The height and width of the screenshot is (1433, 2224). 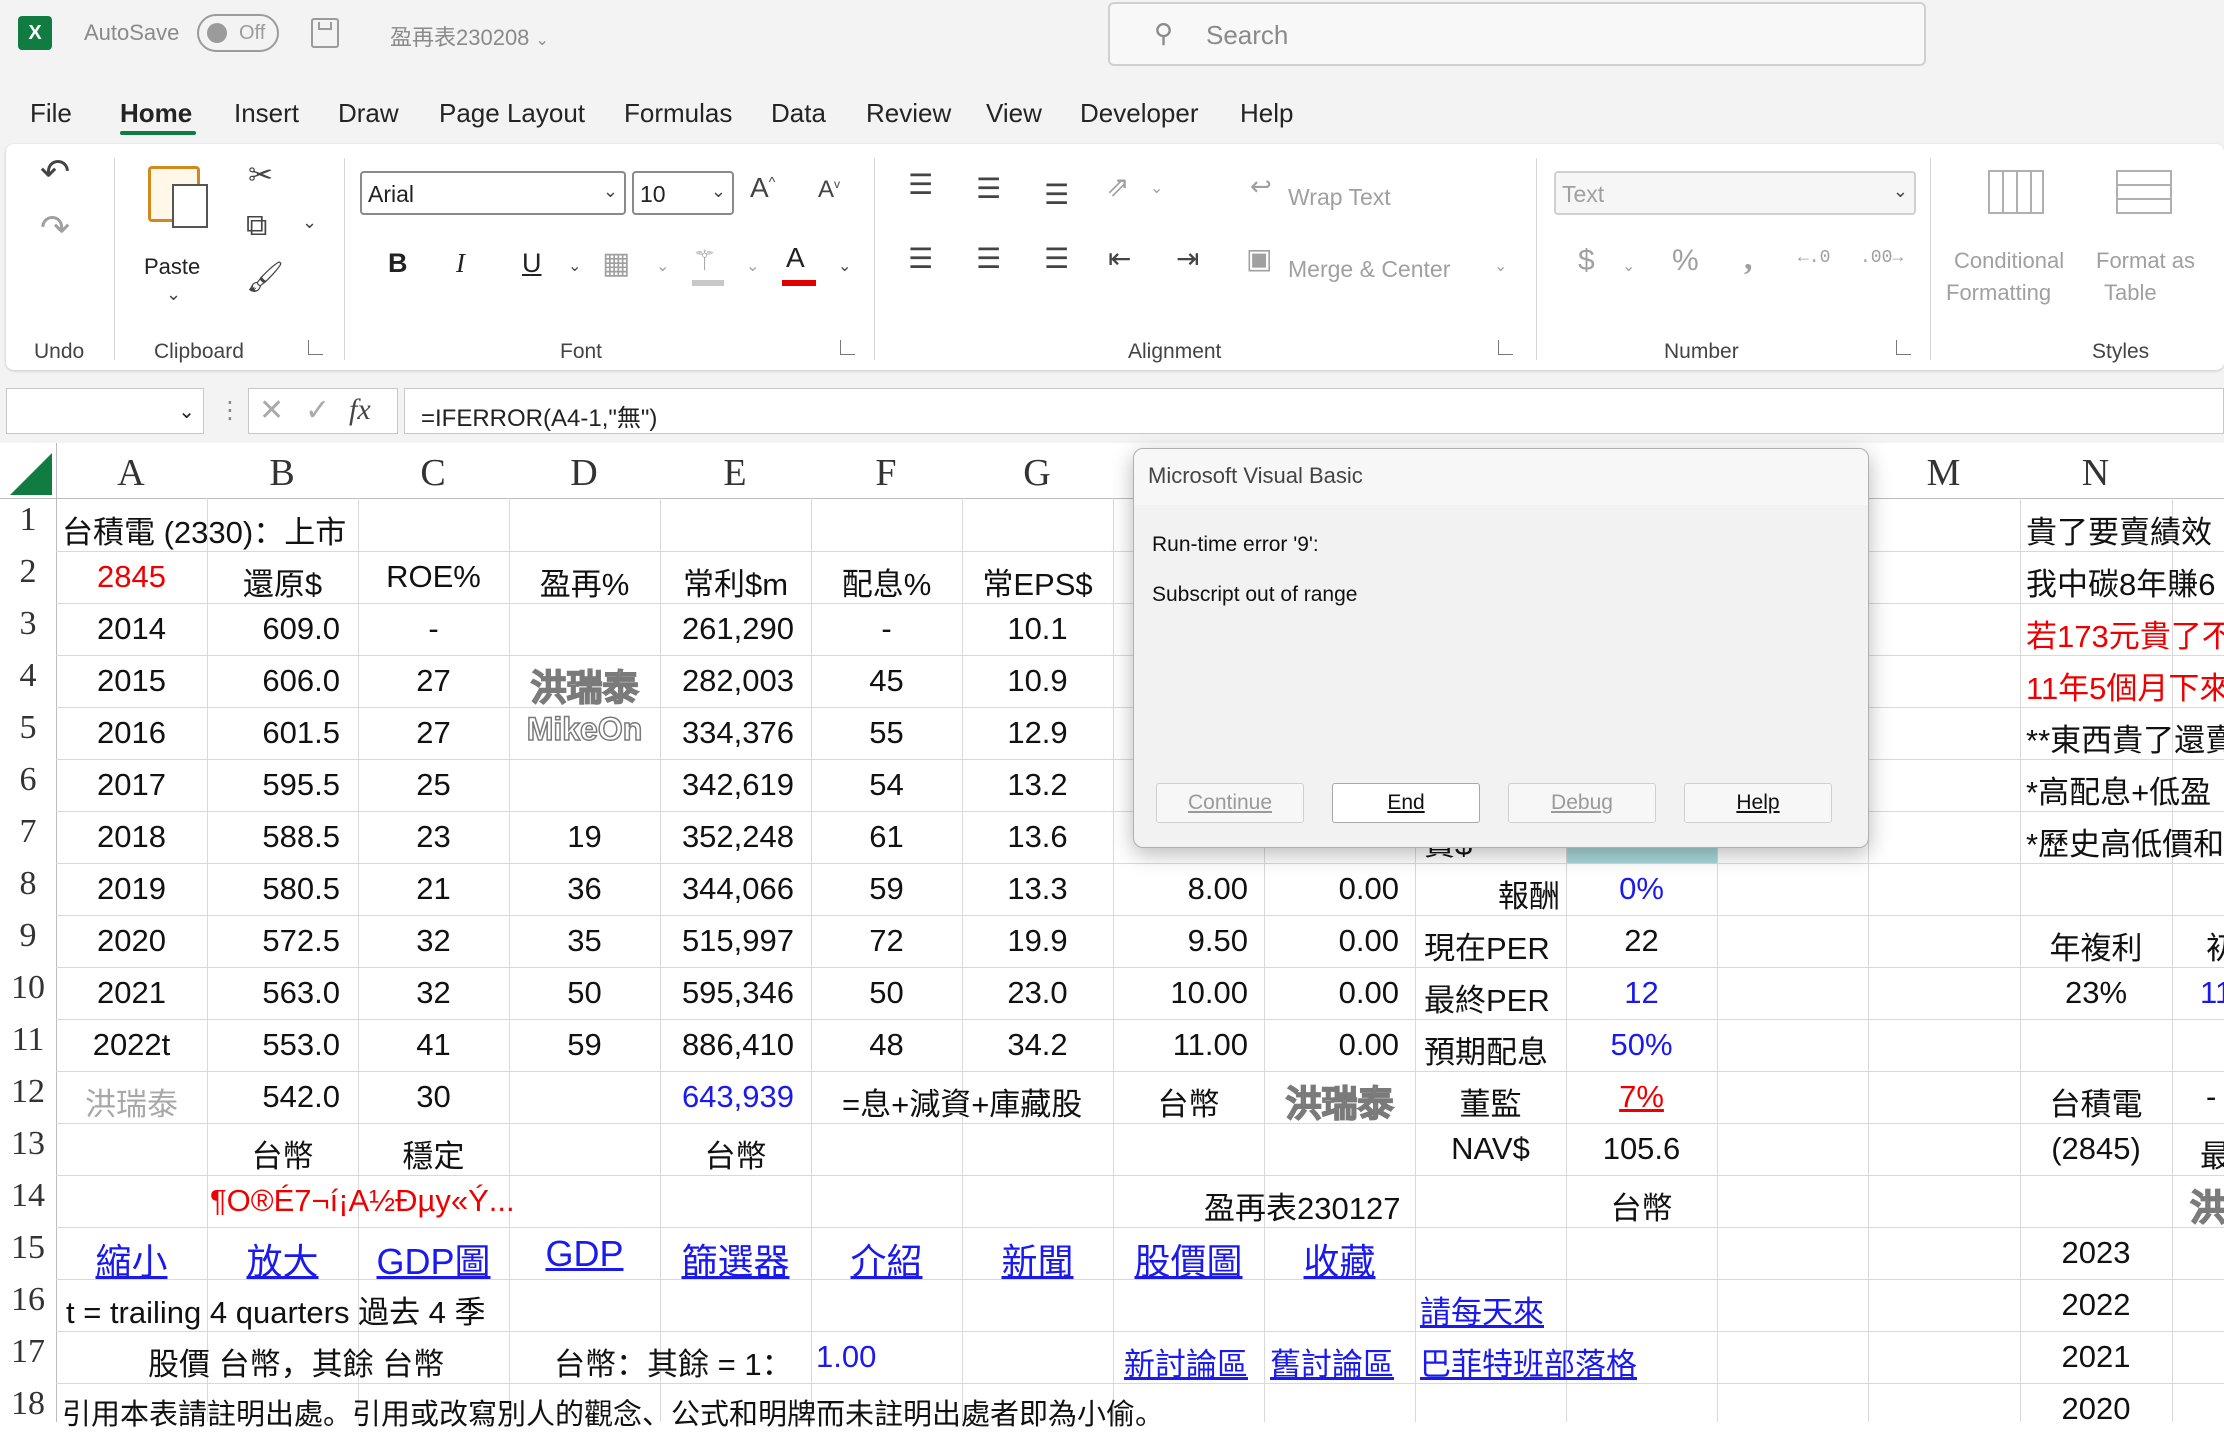 What do you see at coordinates (727, 993) in the screenshot?
I see `cell-e10: 595,346` at bounding box center [727, 993].